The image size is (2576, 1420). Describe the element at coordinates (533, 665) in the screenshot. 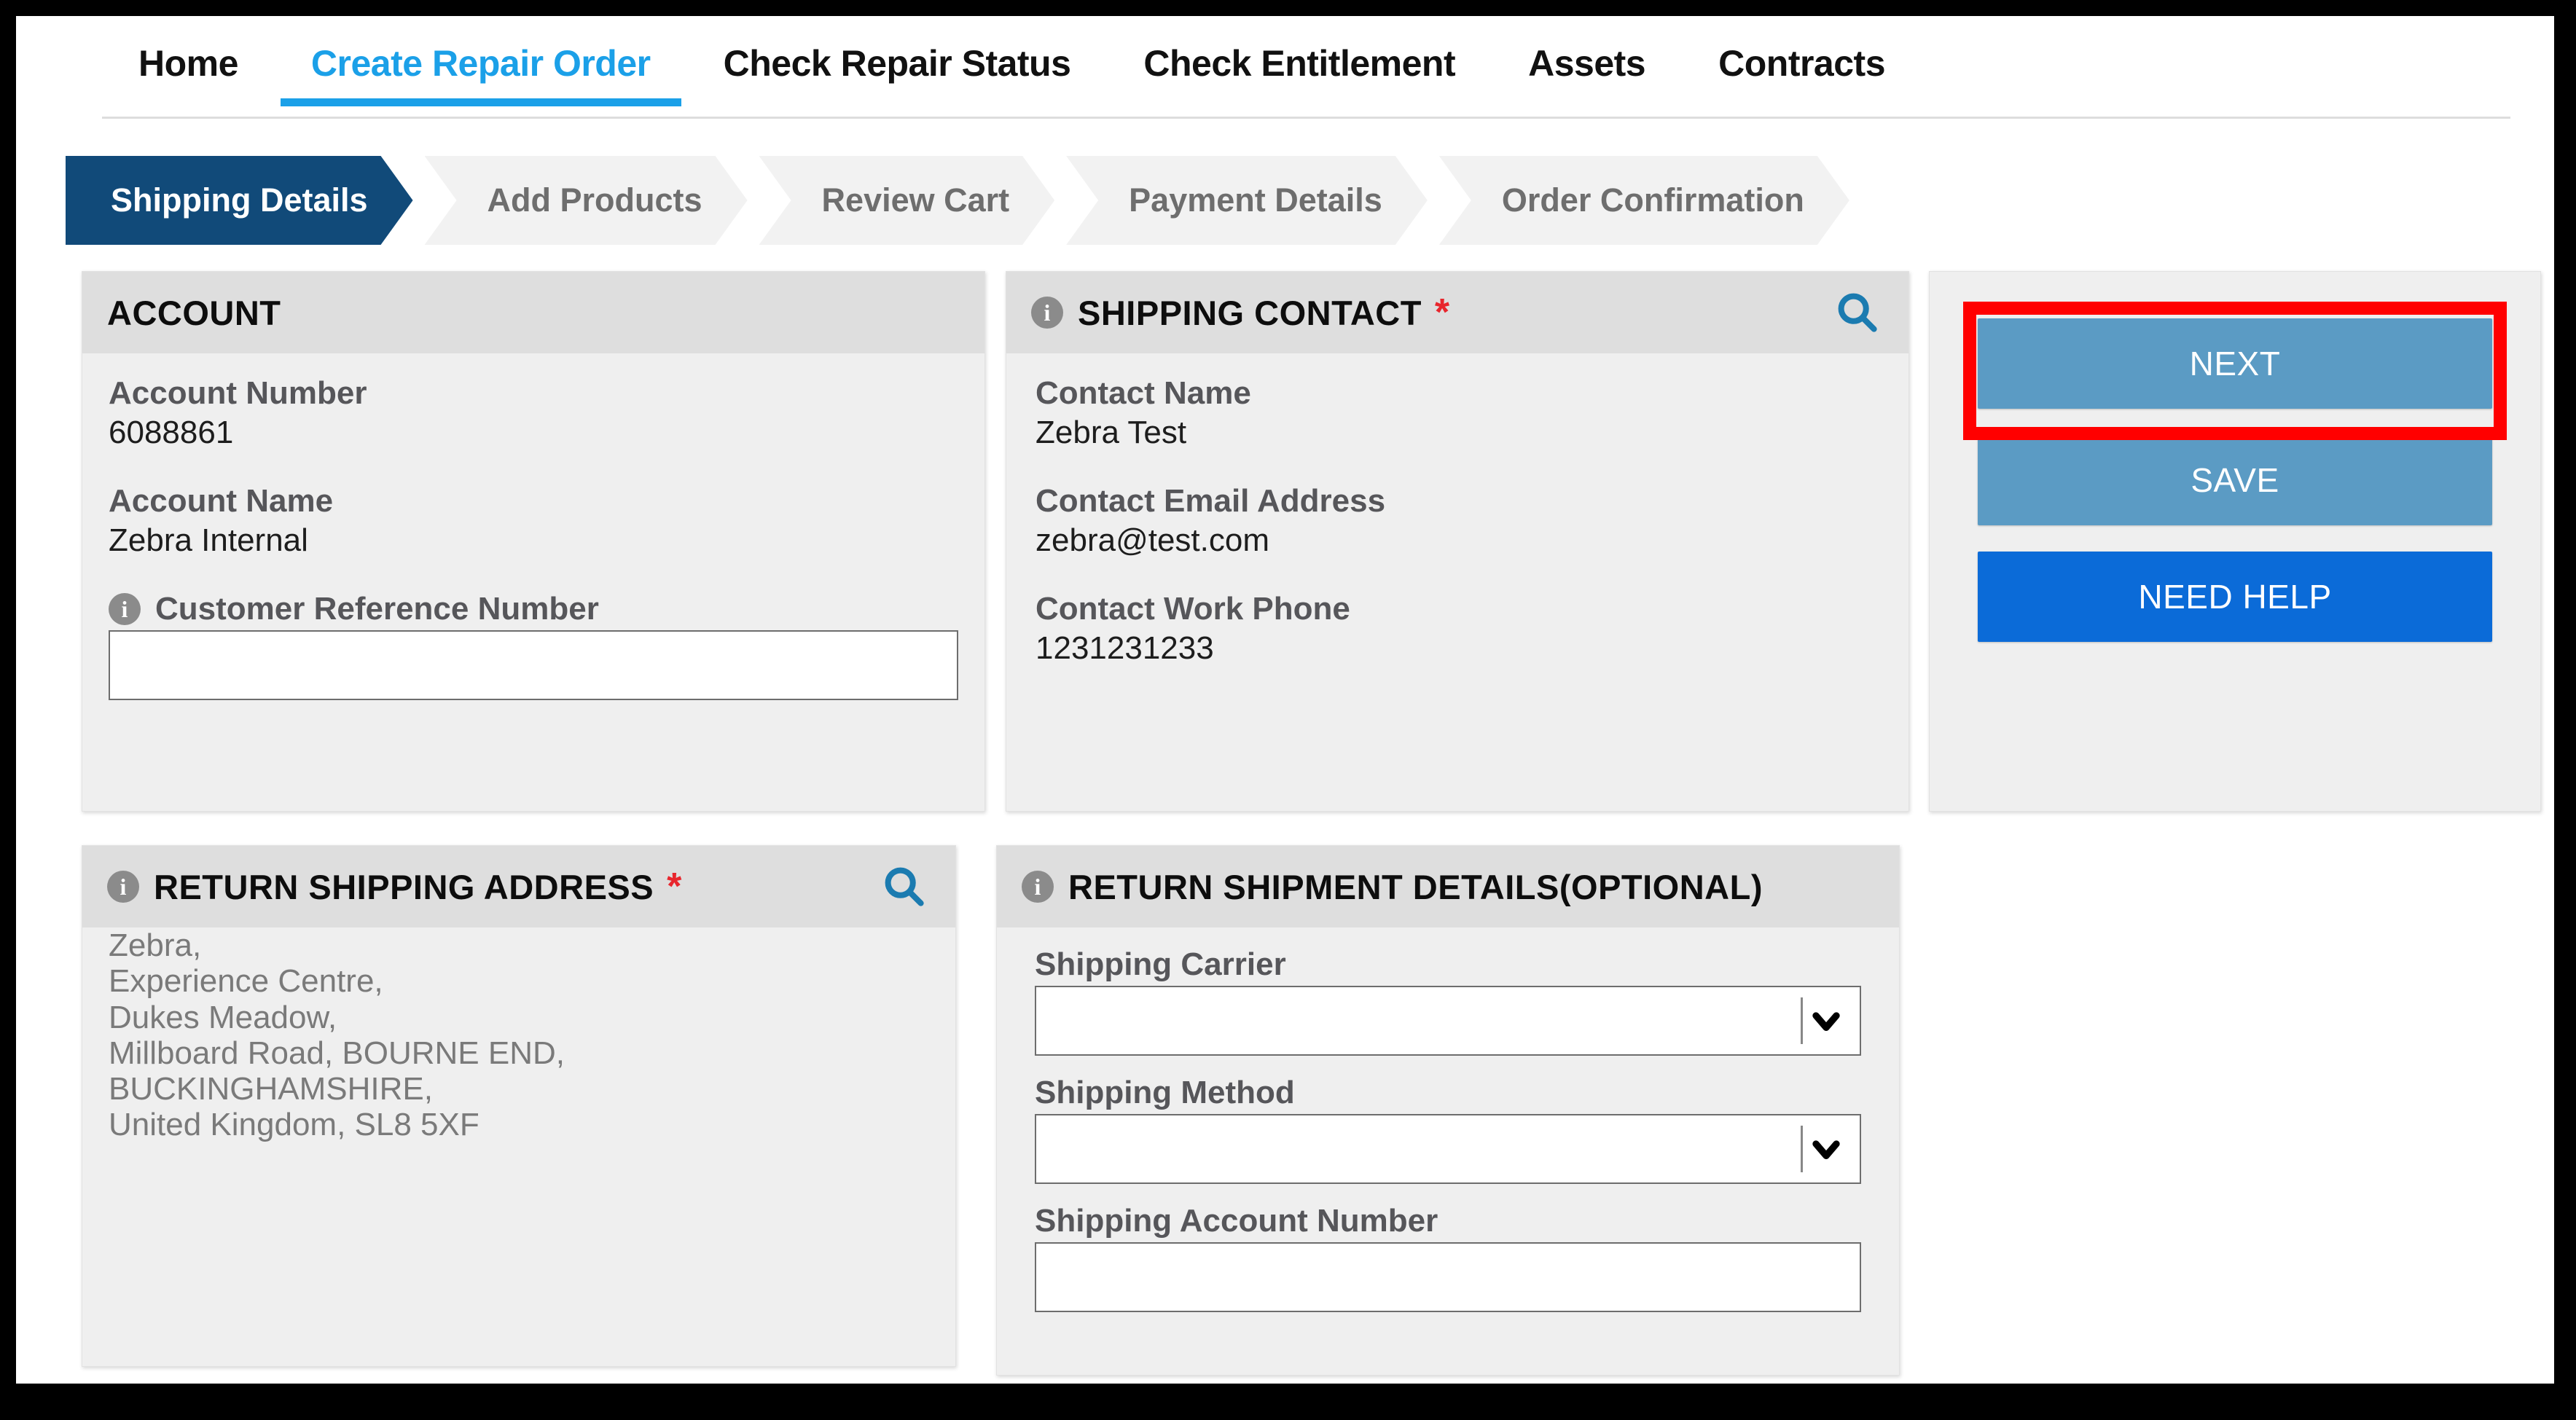

I see `customer-reference-number-input` at that location.